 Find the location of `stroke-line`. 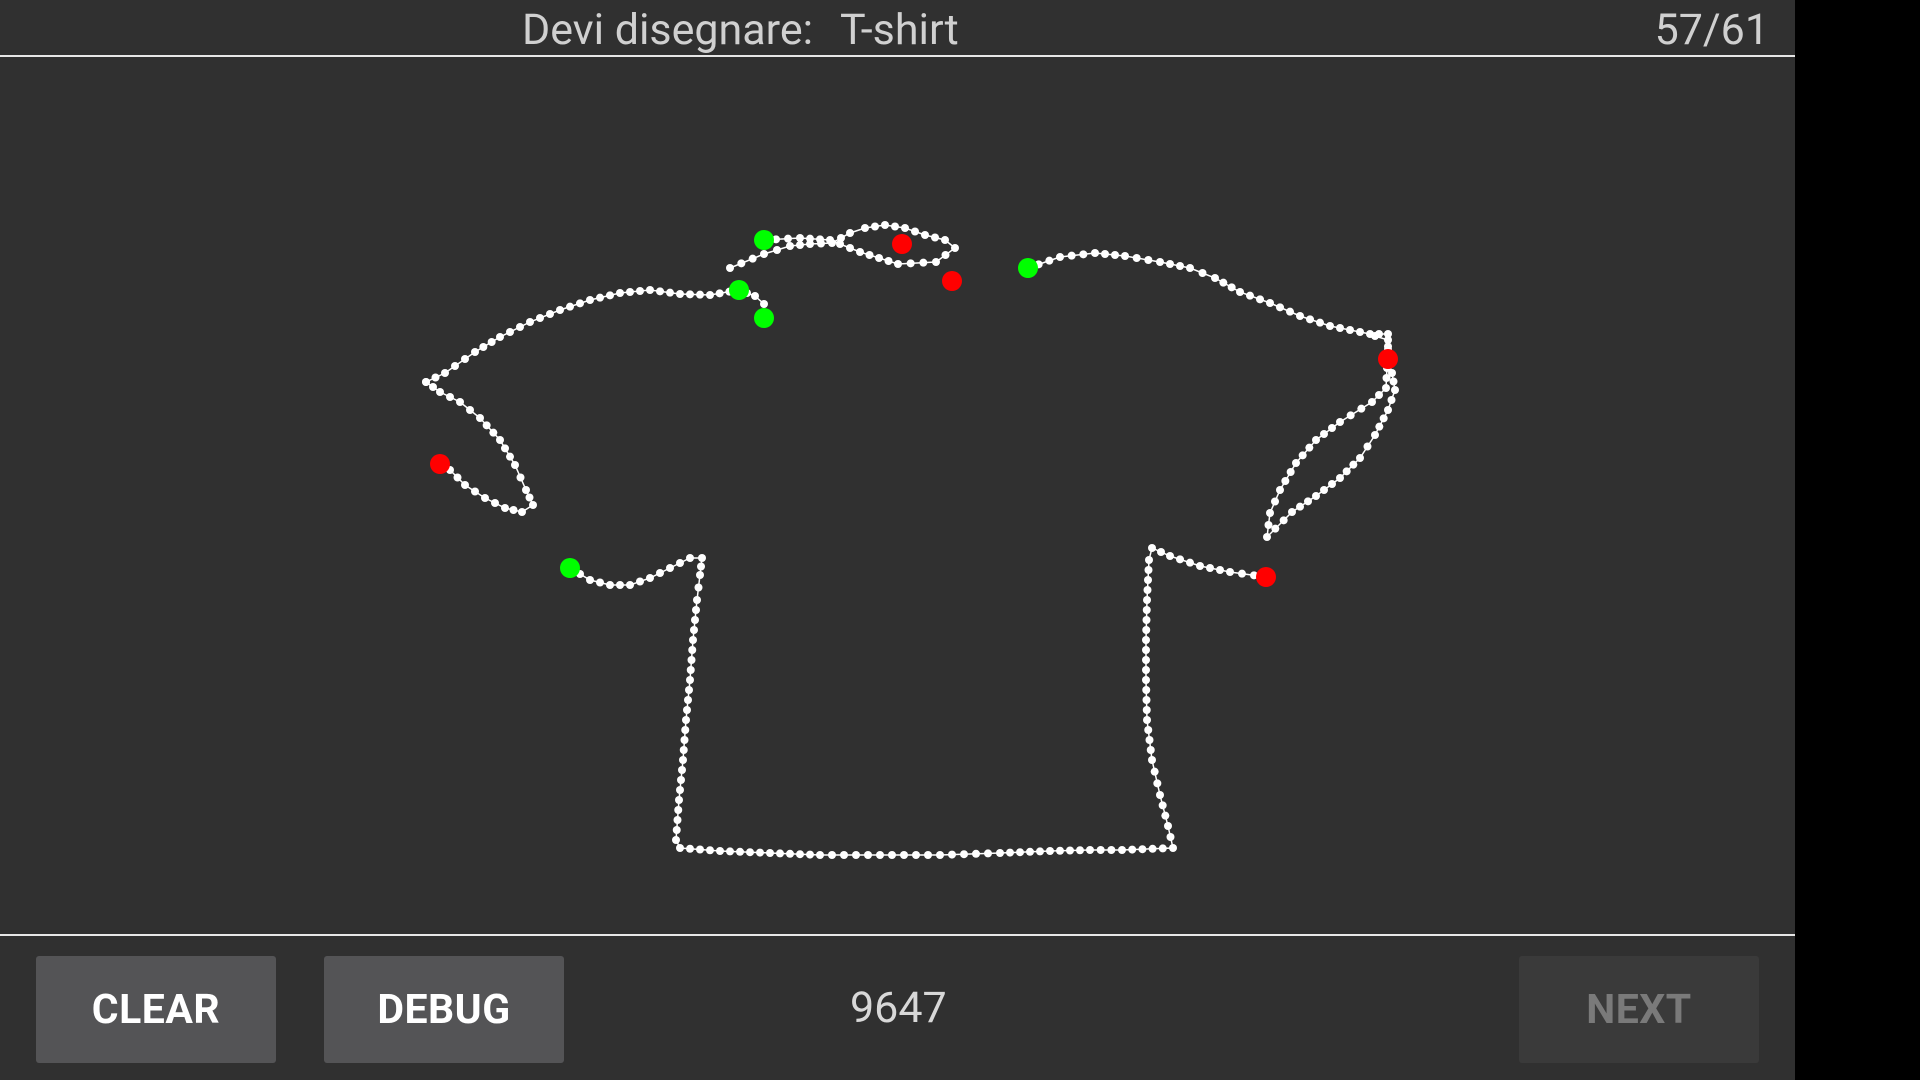

stroke-line is located at coordinates (1208, 305).